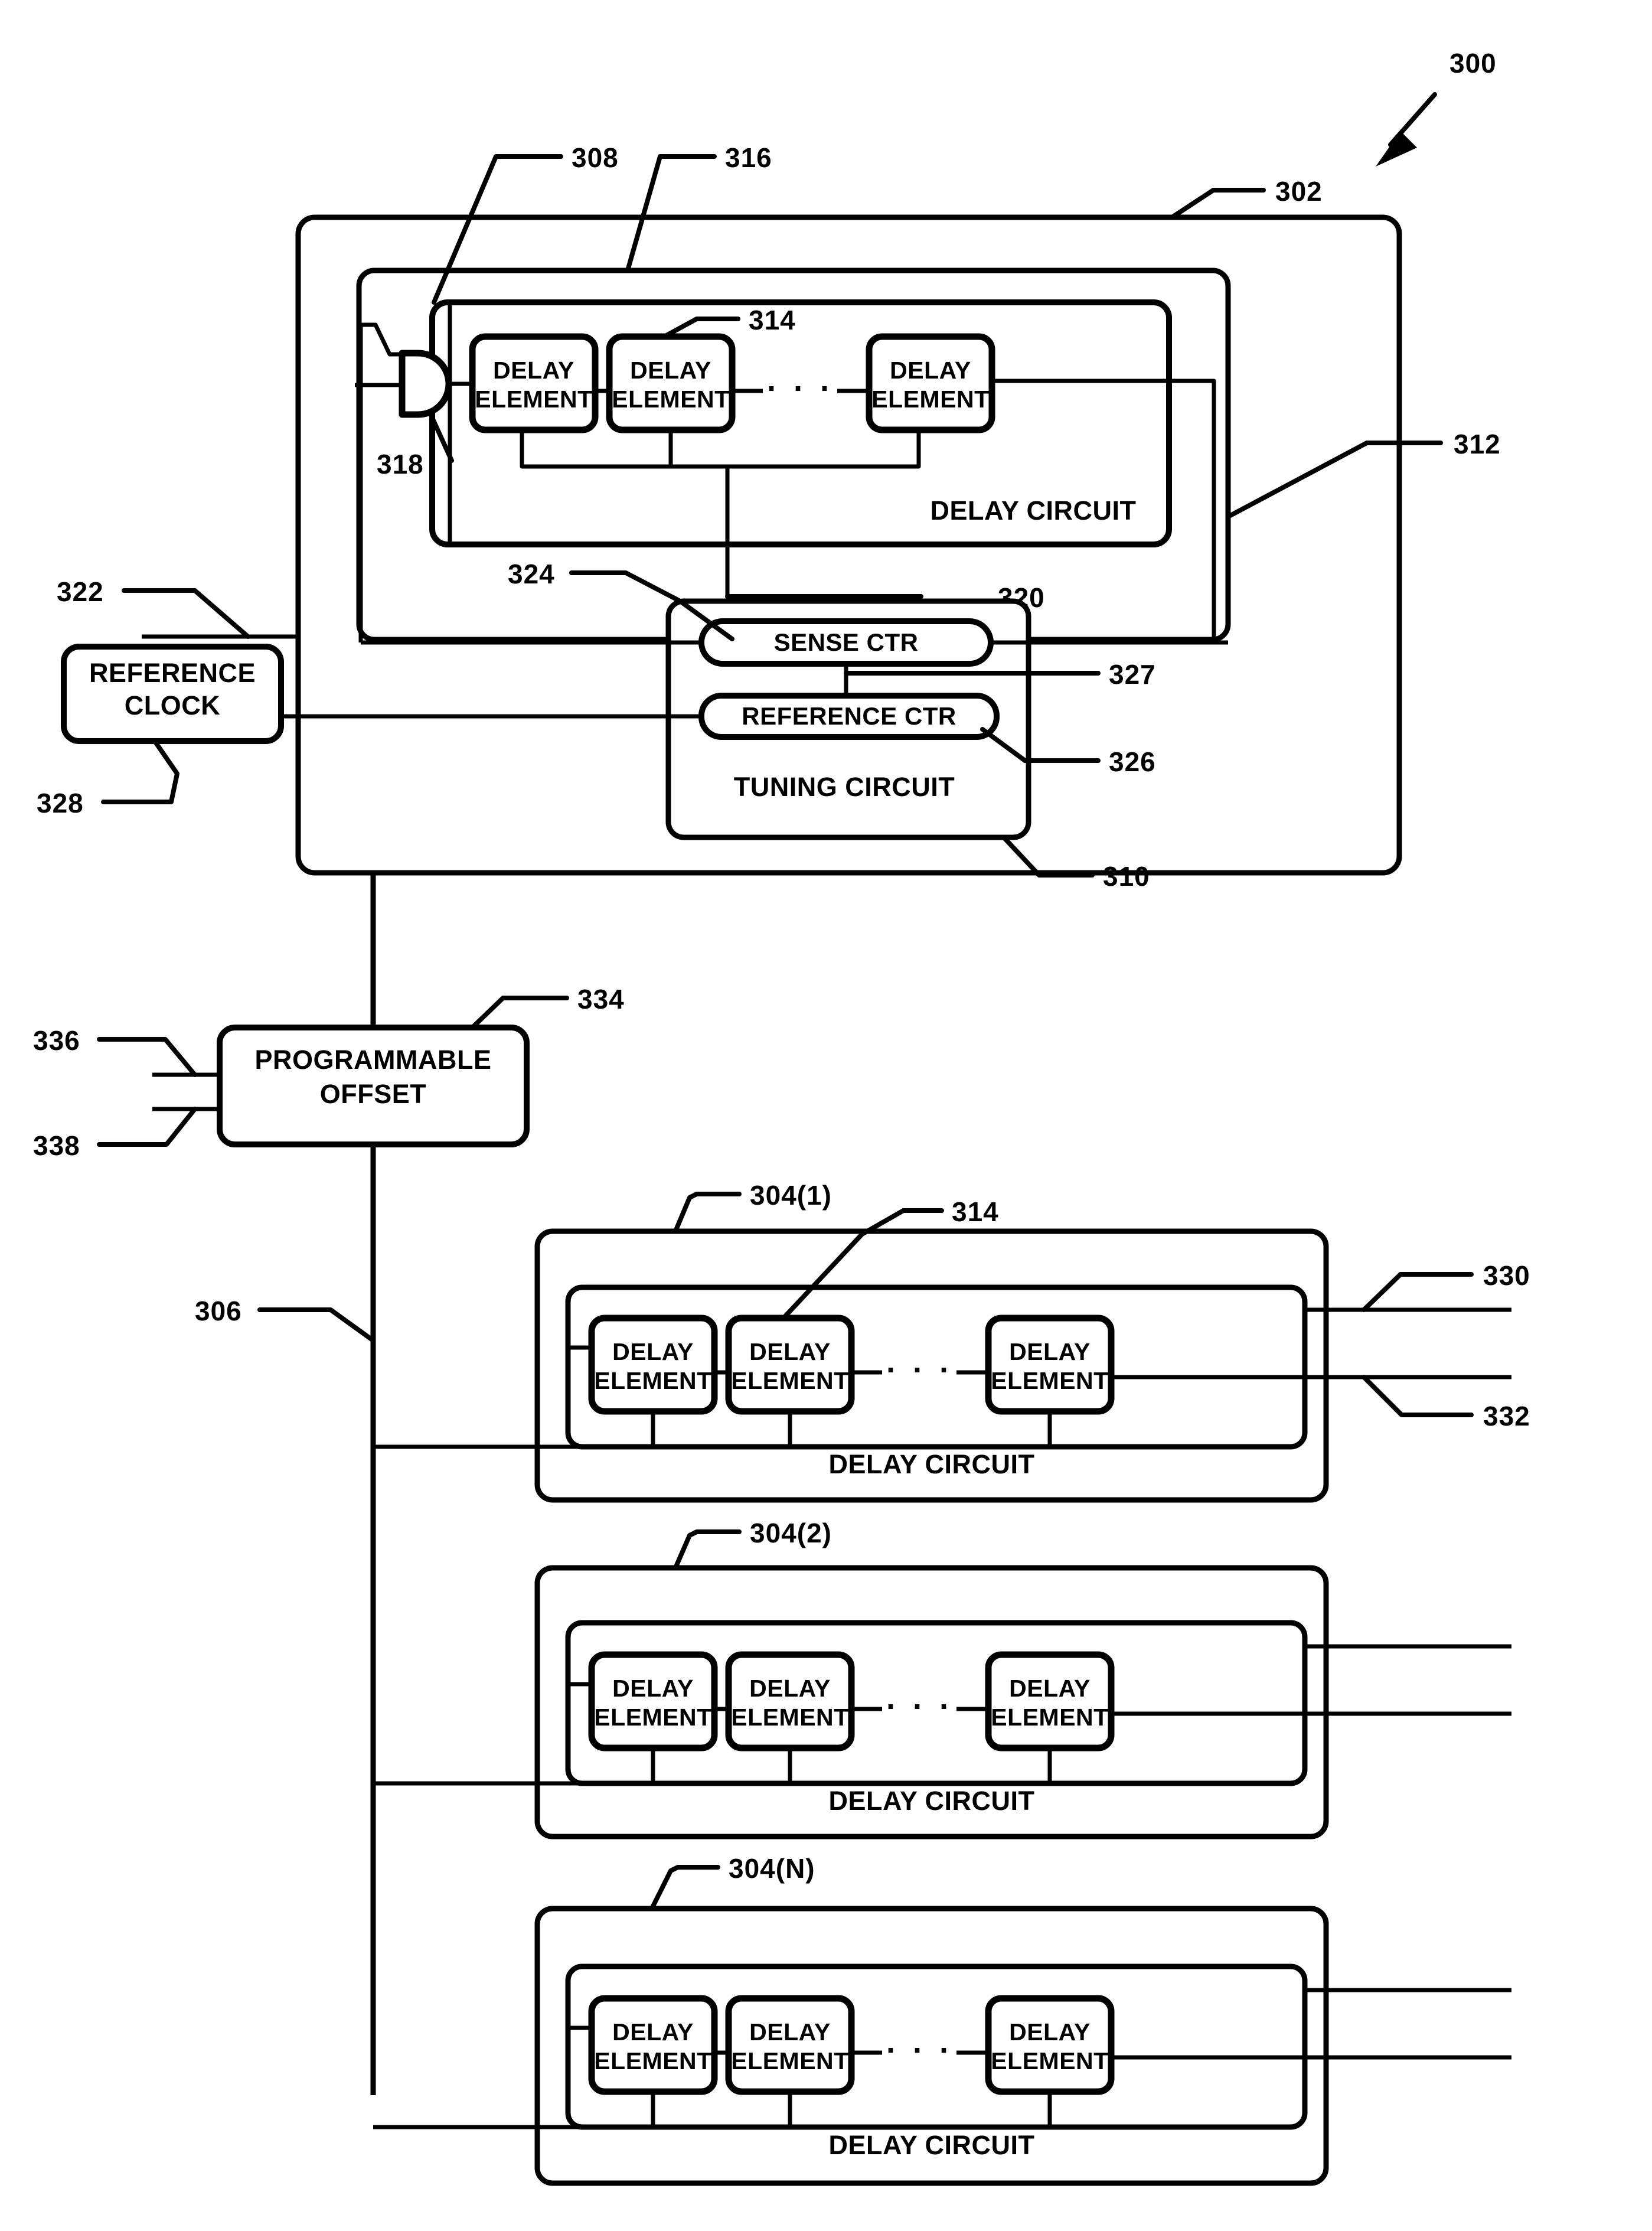 The image size is (1652, 2231). What do you see at coordinates (849, 716) in the screenshot?
I see `block-label-reference-ctr: REFERENCE CTR` at bounding box center [849, 716].